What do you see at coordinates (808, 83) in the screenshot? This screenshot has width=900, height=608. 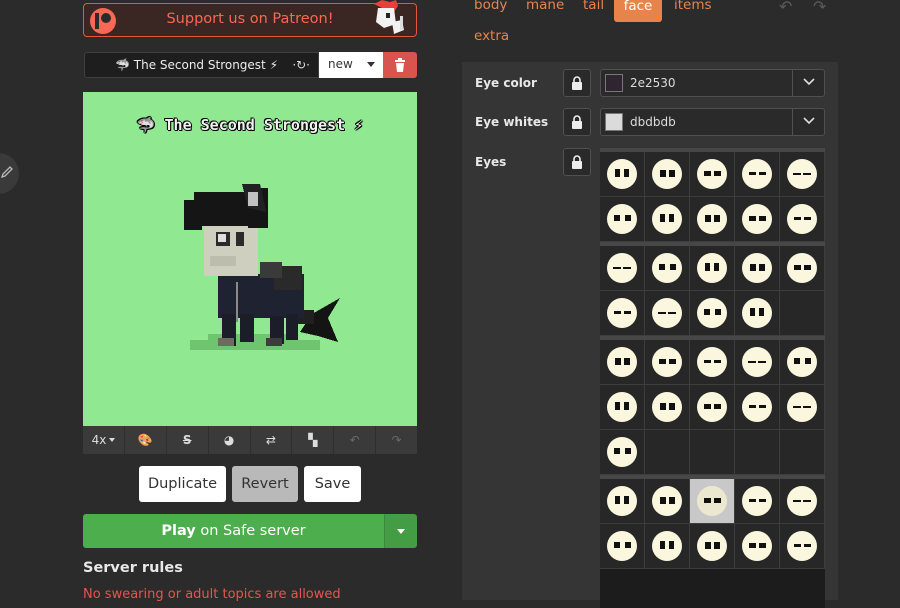 I see `eye-color-dropdown` at bounding box center [808, 83].